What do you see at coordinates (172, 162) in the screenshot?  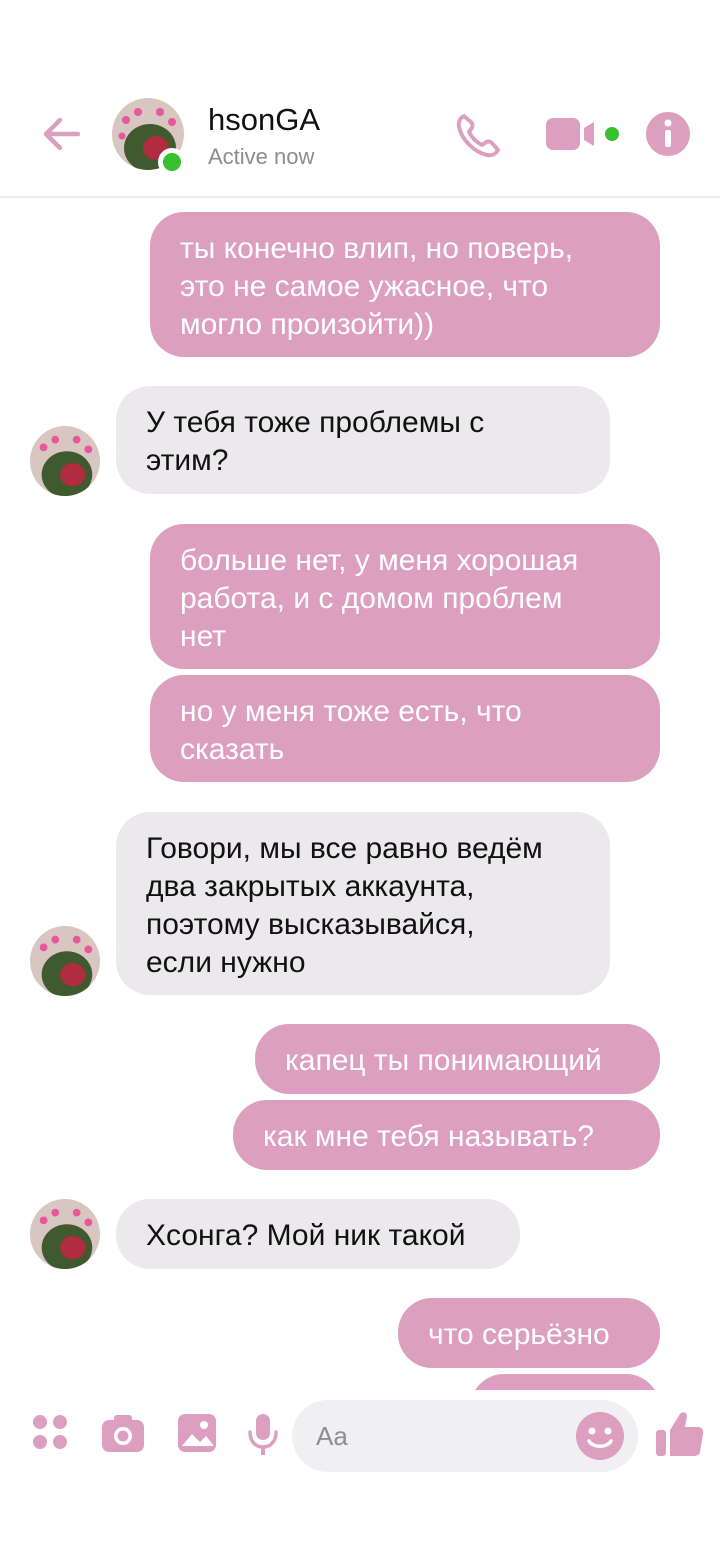 I see `online-indicator` at bounding box center [172, 162].